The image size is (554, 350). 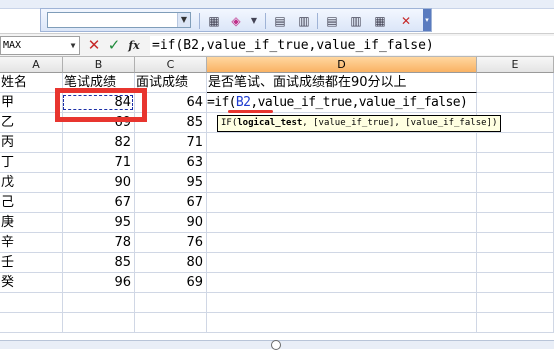 I want to click on red-highlight-box, so click(x=101, y=105).